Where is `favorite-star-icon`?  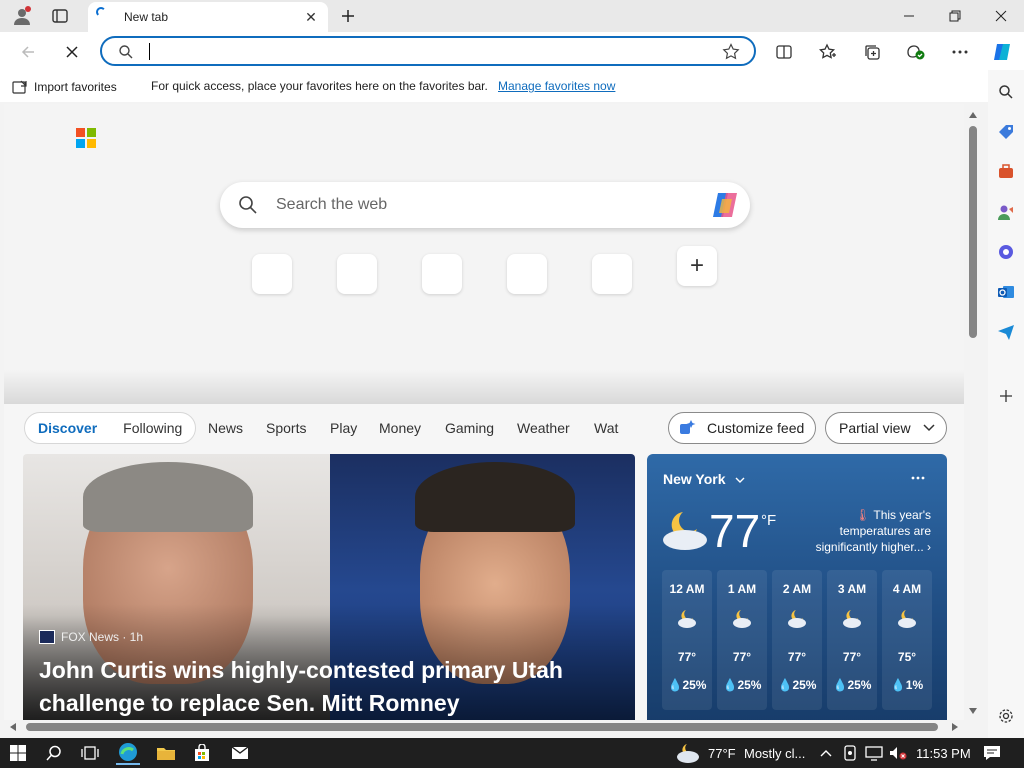 favorite-star-icon is located at coordinates (731, 52).